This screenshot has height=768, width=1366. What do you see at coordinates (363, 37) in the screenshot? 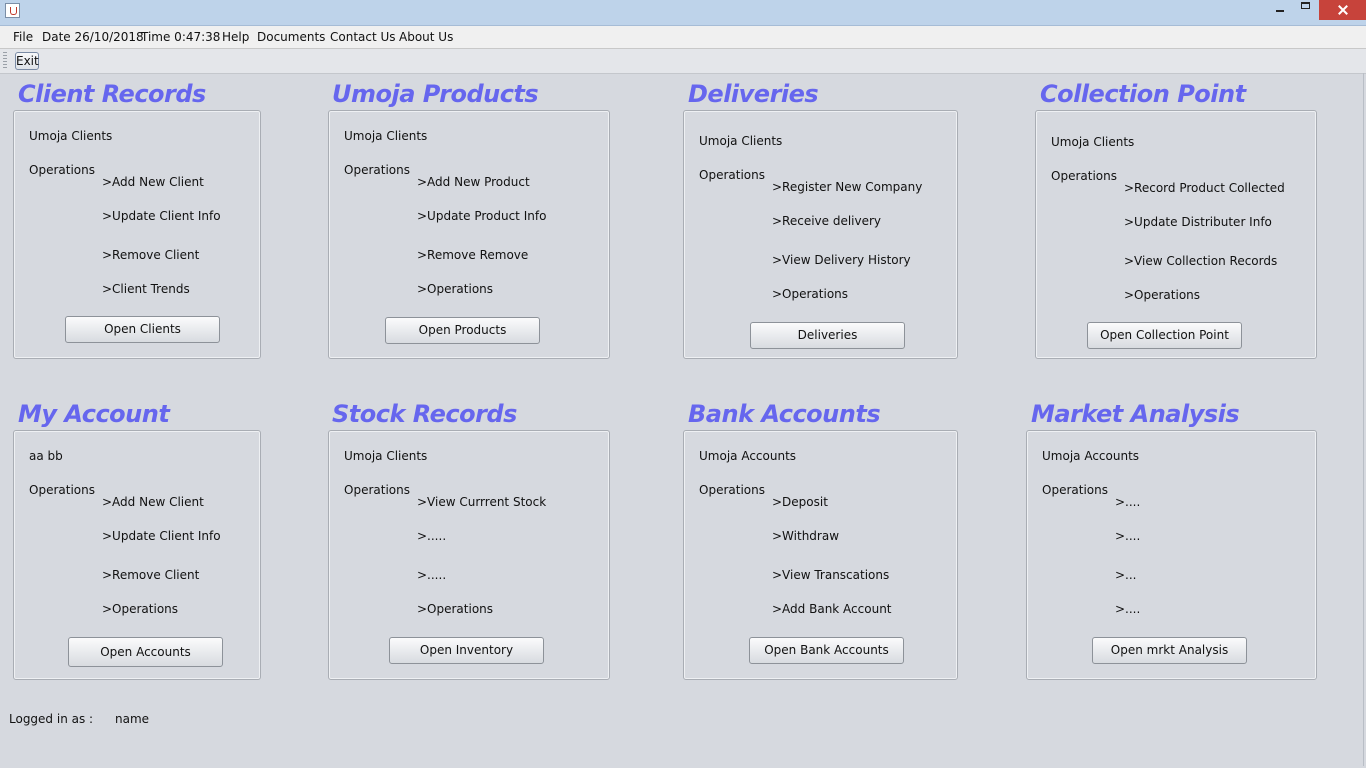
I see `menu-contact-us: Contact Us` at bounding box center [363, 37].